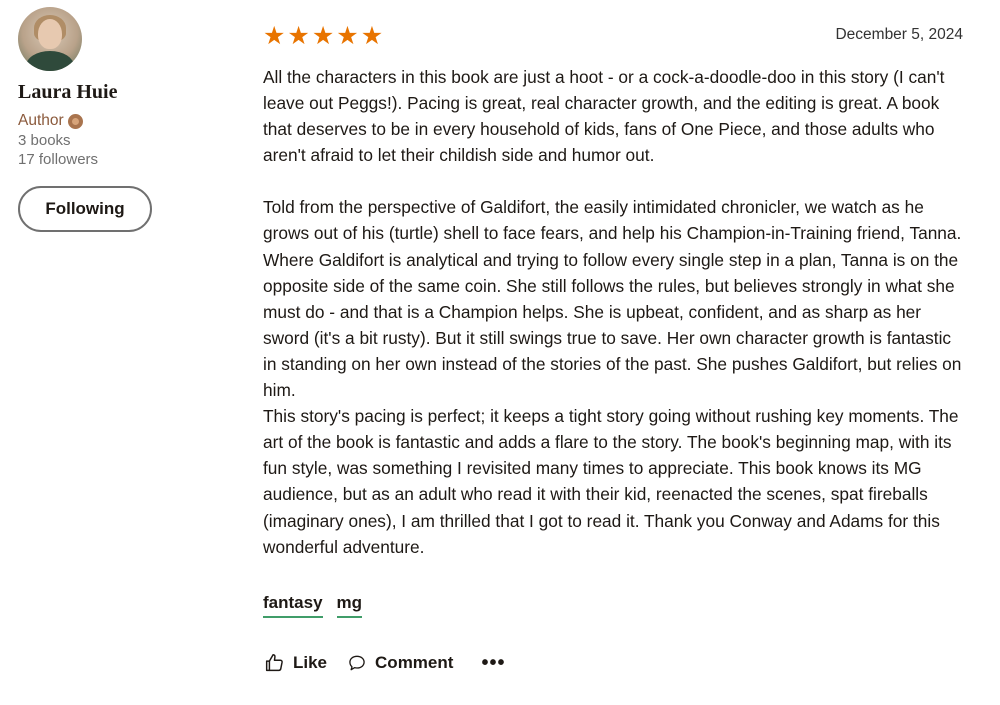  I want to click on like-label: Like, so click(310, 663).